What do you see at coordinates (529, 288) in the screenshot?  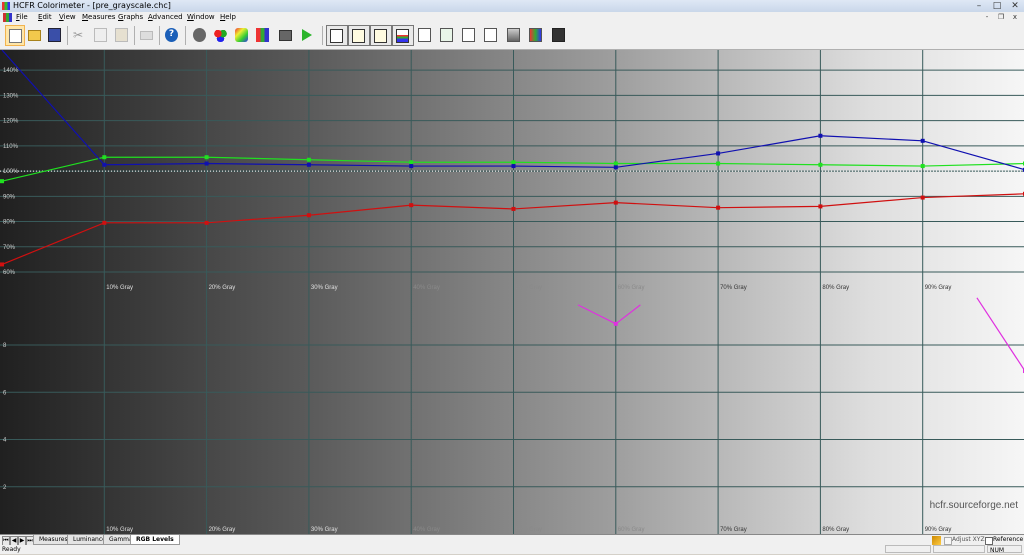 I see `x-tick-label: 50% Gray` at bounding box center [529, 288].